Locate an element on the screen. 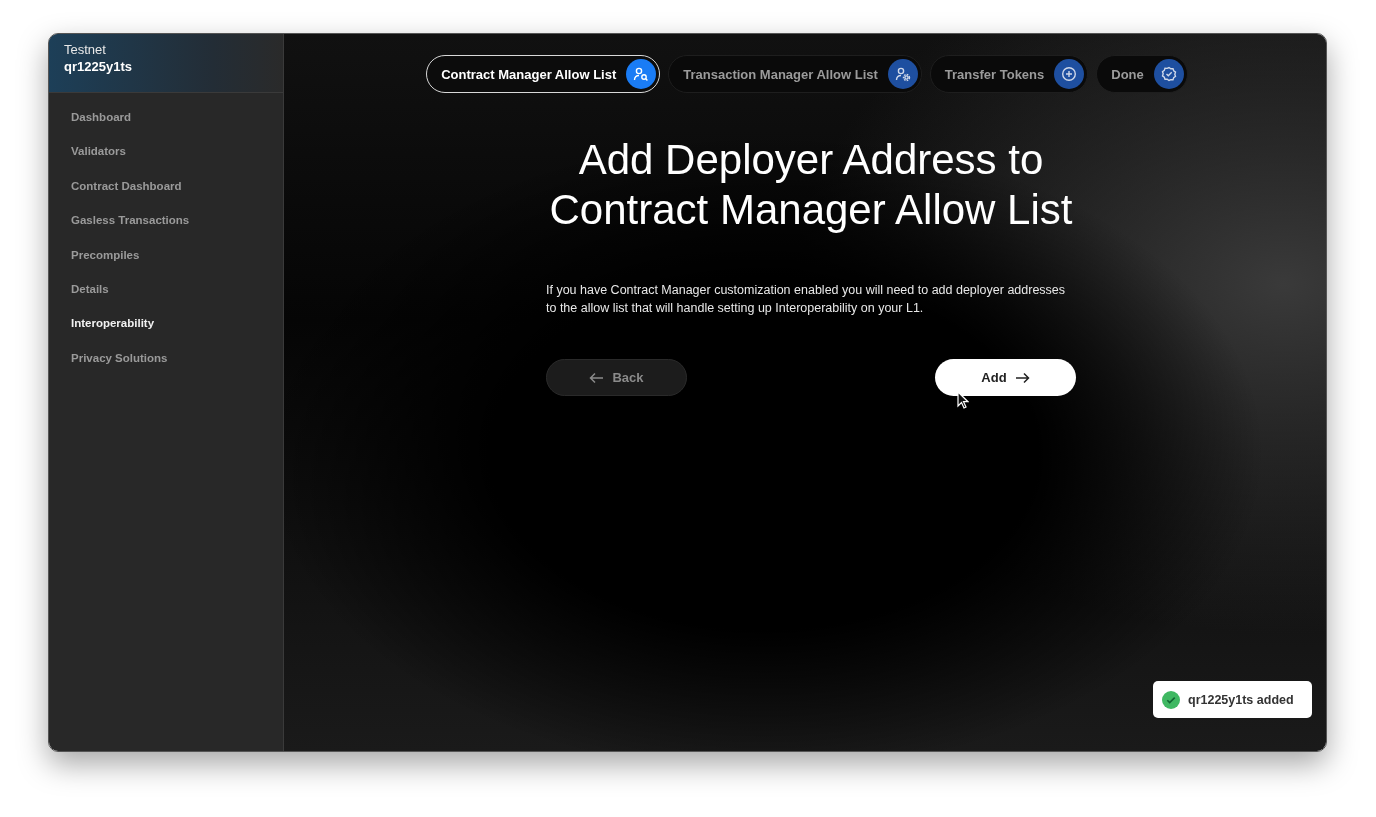 The image size is (1376, 817). back-button: Back is located at coordinates (616, 377).